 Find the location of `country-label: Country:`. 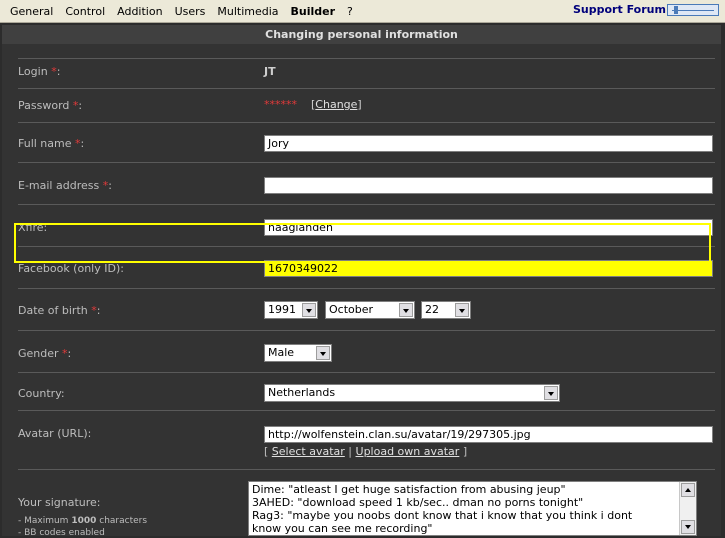

country-label: Country: is located at coordinates (41, 393).